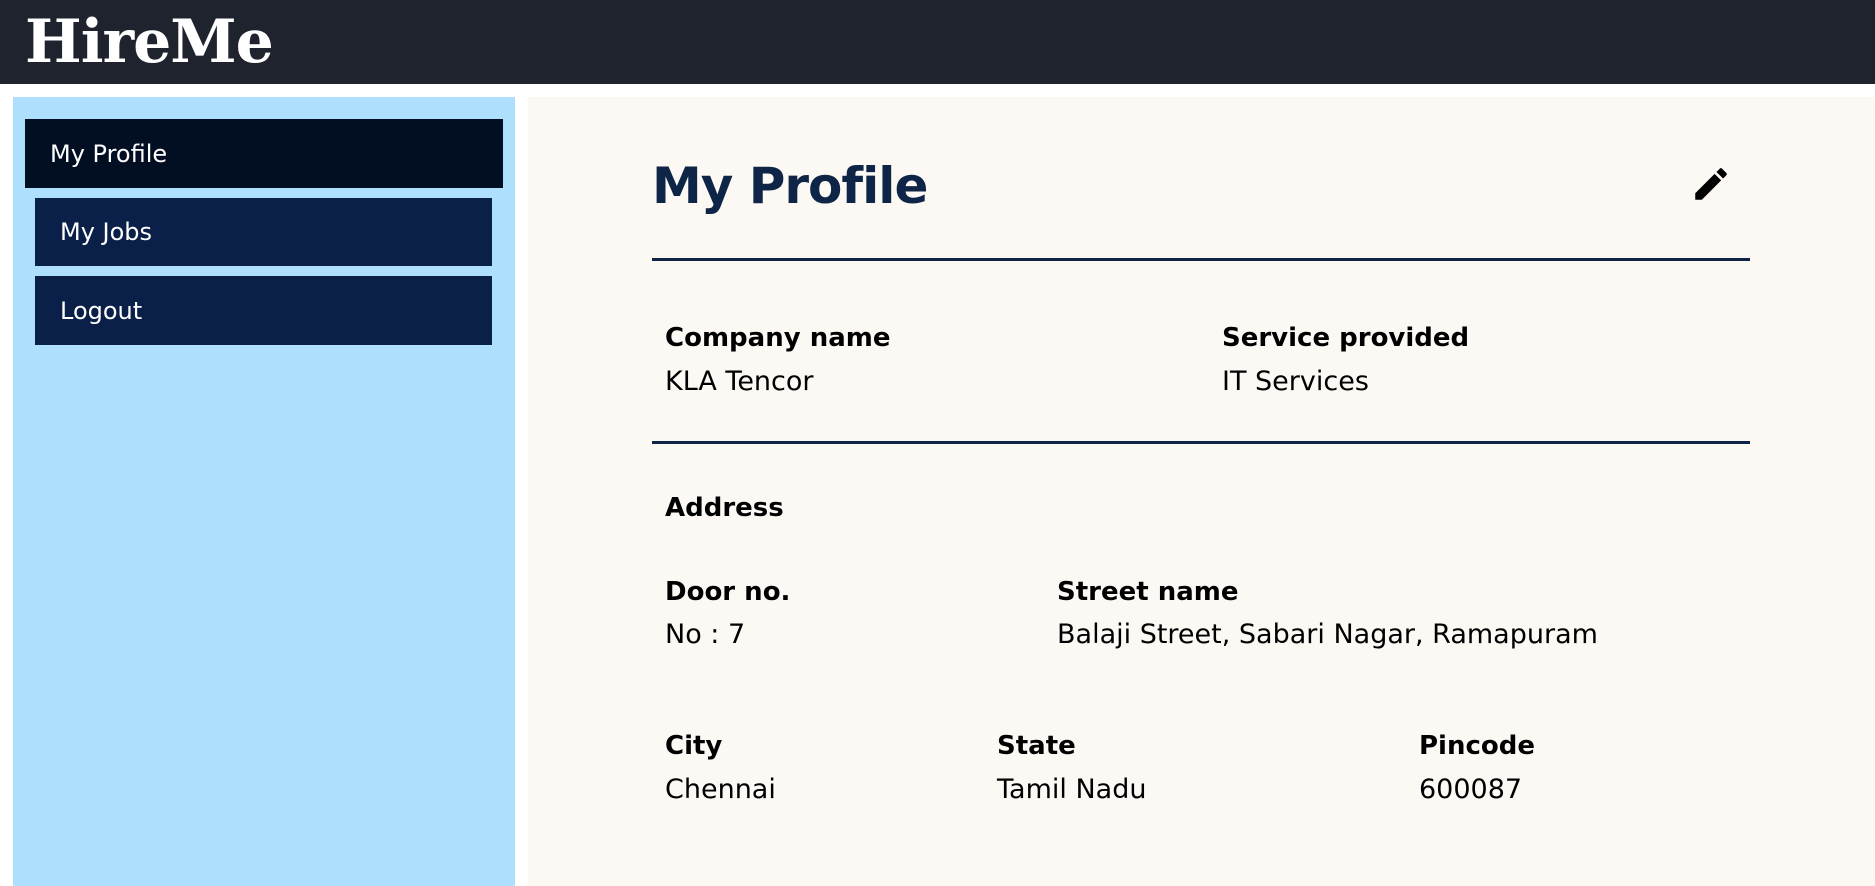 This screenshot has height=886, width=1875. Describe the element at coordinates (739, 381) in the screenshot. I see `company-name-value: KLA Tencor` at that location.